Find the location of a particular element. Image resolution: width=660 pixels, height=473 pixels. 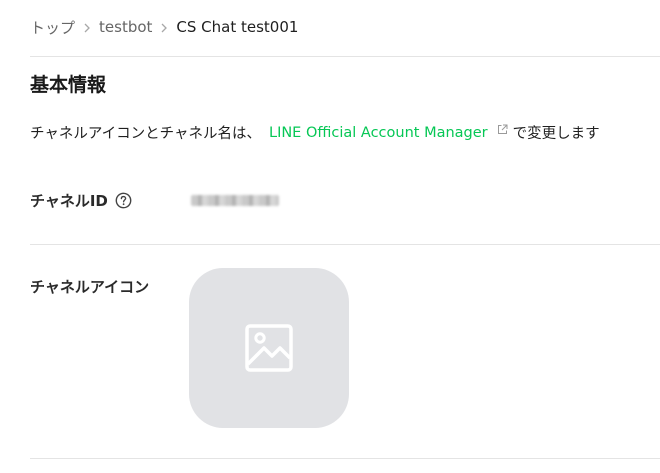

header-divider is located at coordinates (345, 56).